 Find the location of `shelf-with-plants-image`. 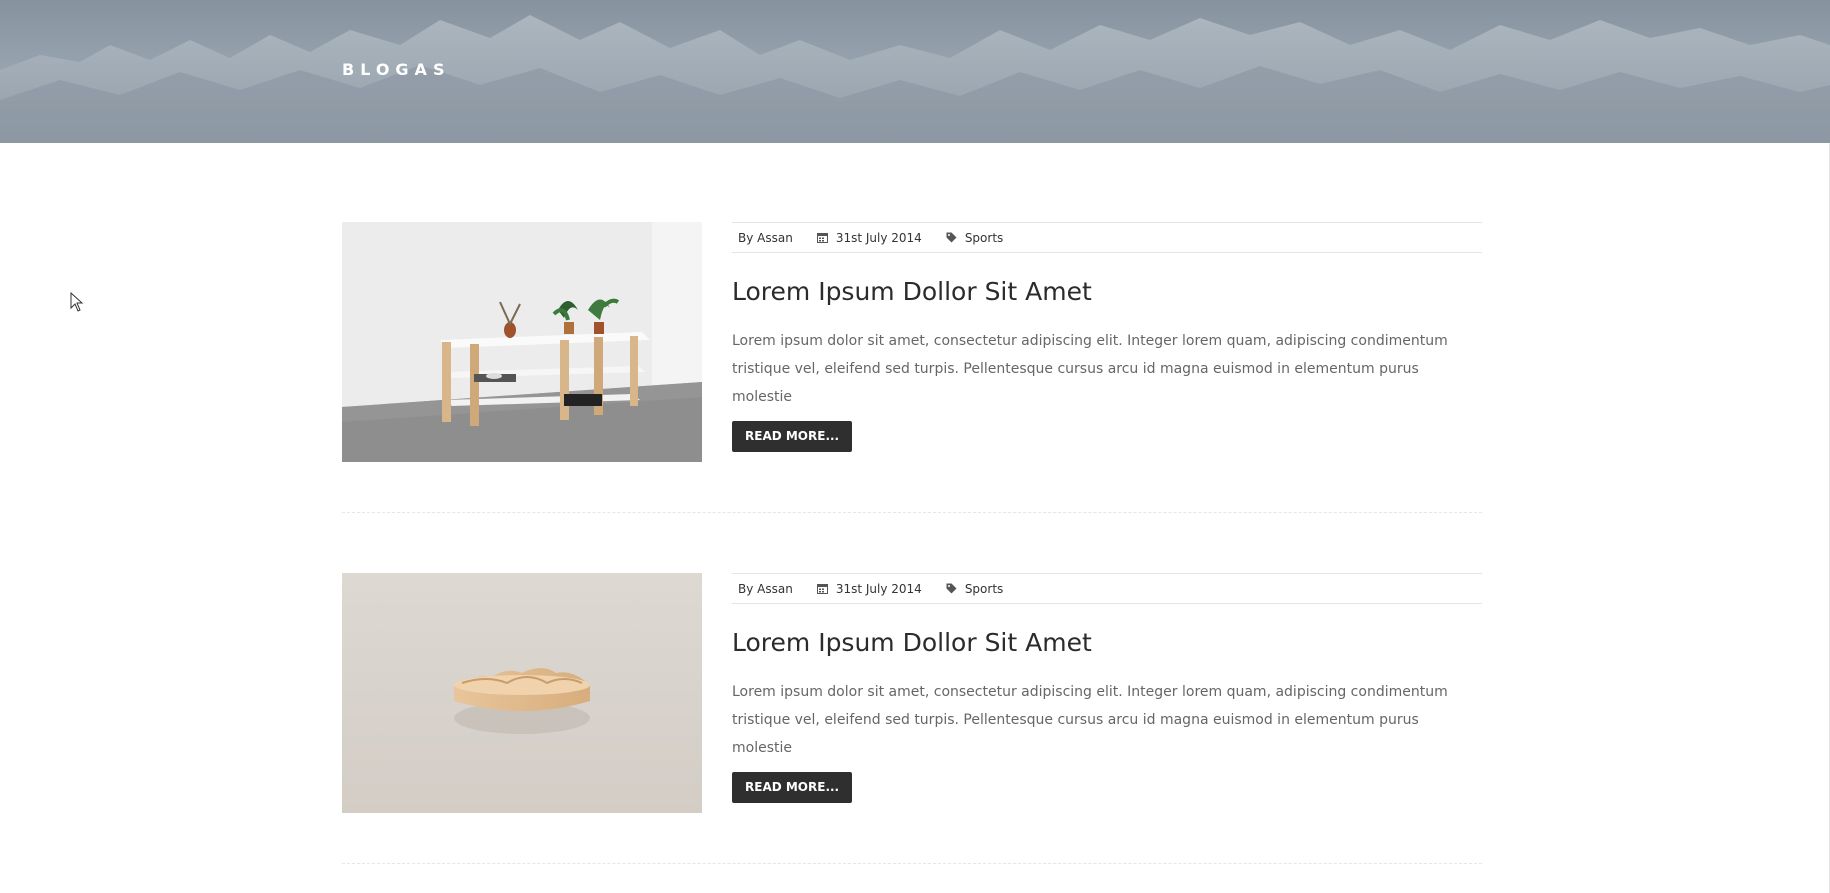

shelf-with-plants-image is located at coordinates (522, 342).